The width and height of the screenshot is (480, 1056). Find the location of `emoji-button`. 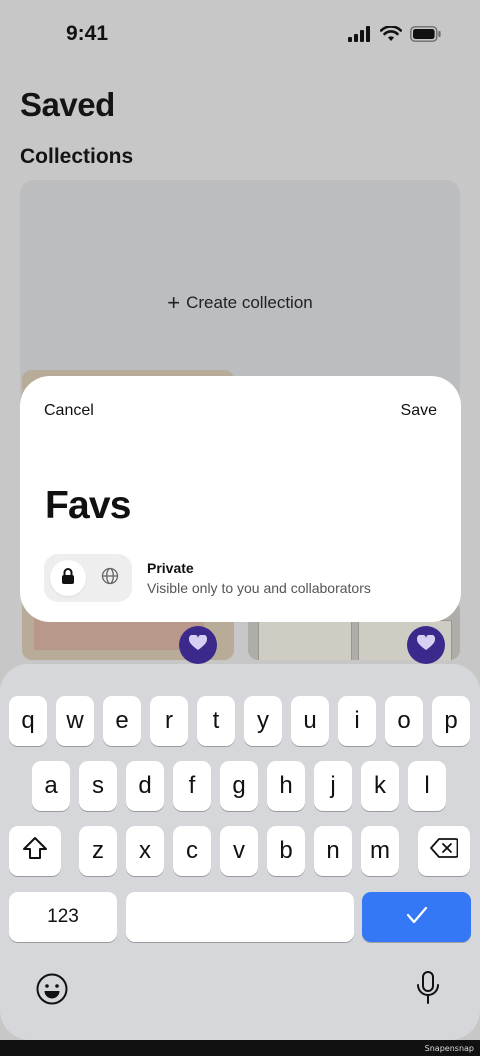

emoji-button is located at coordinates (52, 991).